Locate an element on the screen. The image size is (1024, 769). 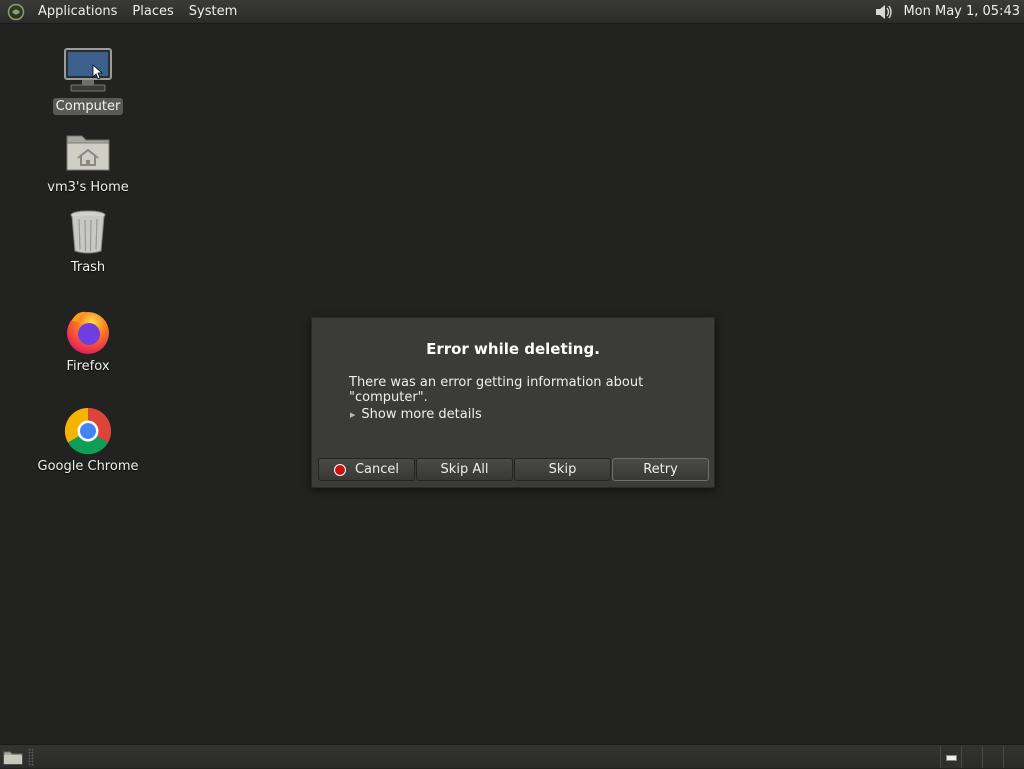
desktop-icon-chrome: Google Chrome is located at coordinates (88, 440).